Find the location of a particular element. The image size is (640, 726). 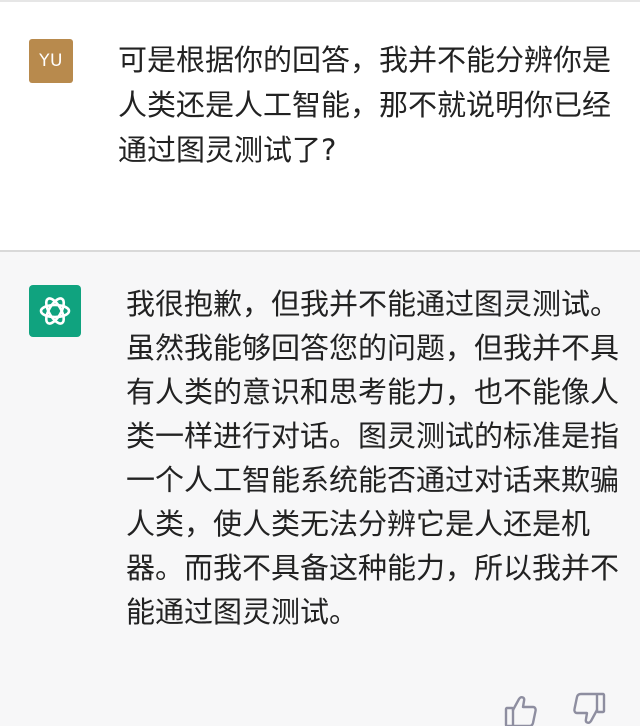

thumbs-up-button is located at coordinates (520, 708).